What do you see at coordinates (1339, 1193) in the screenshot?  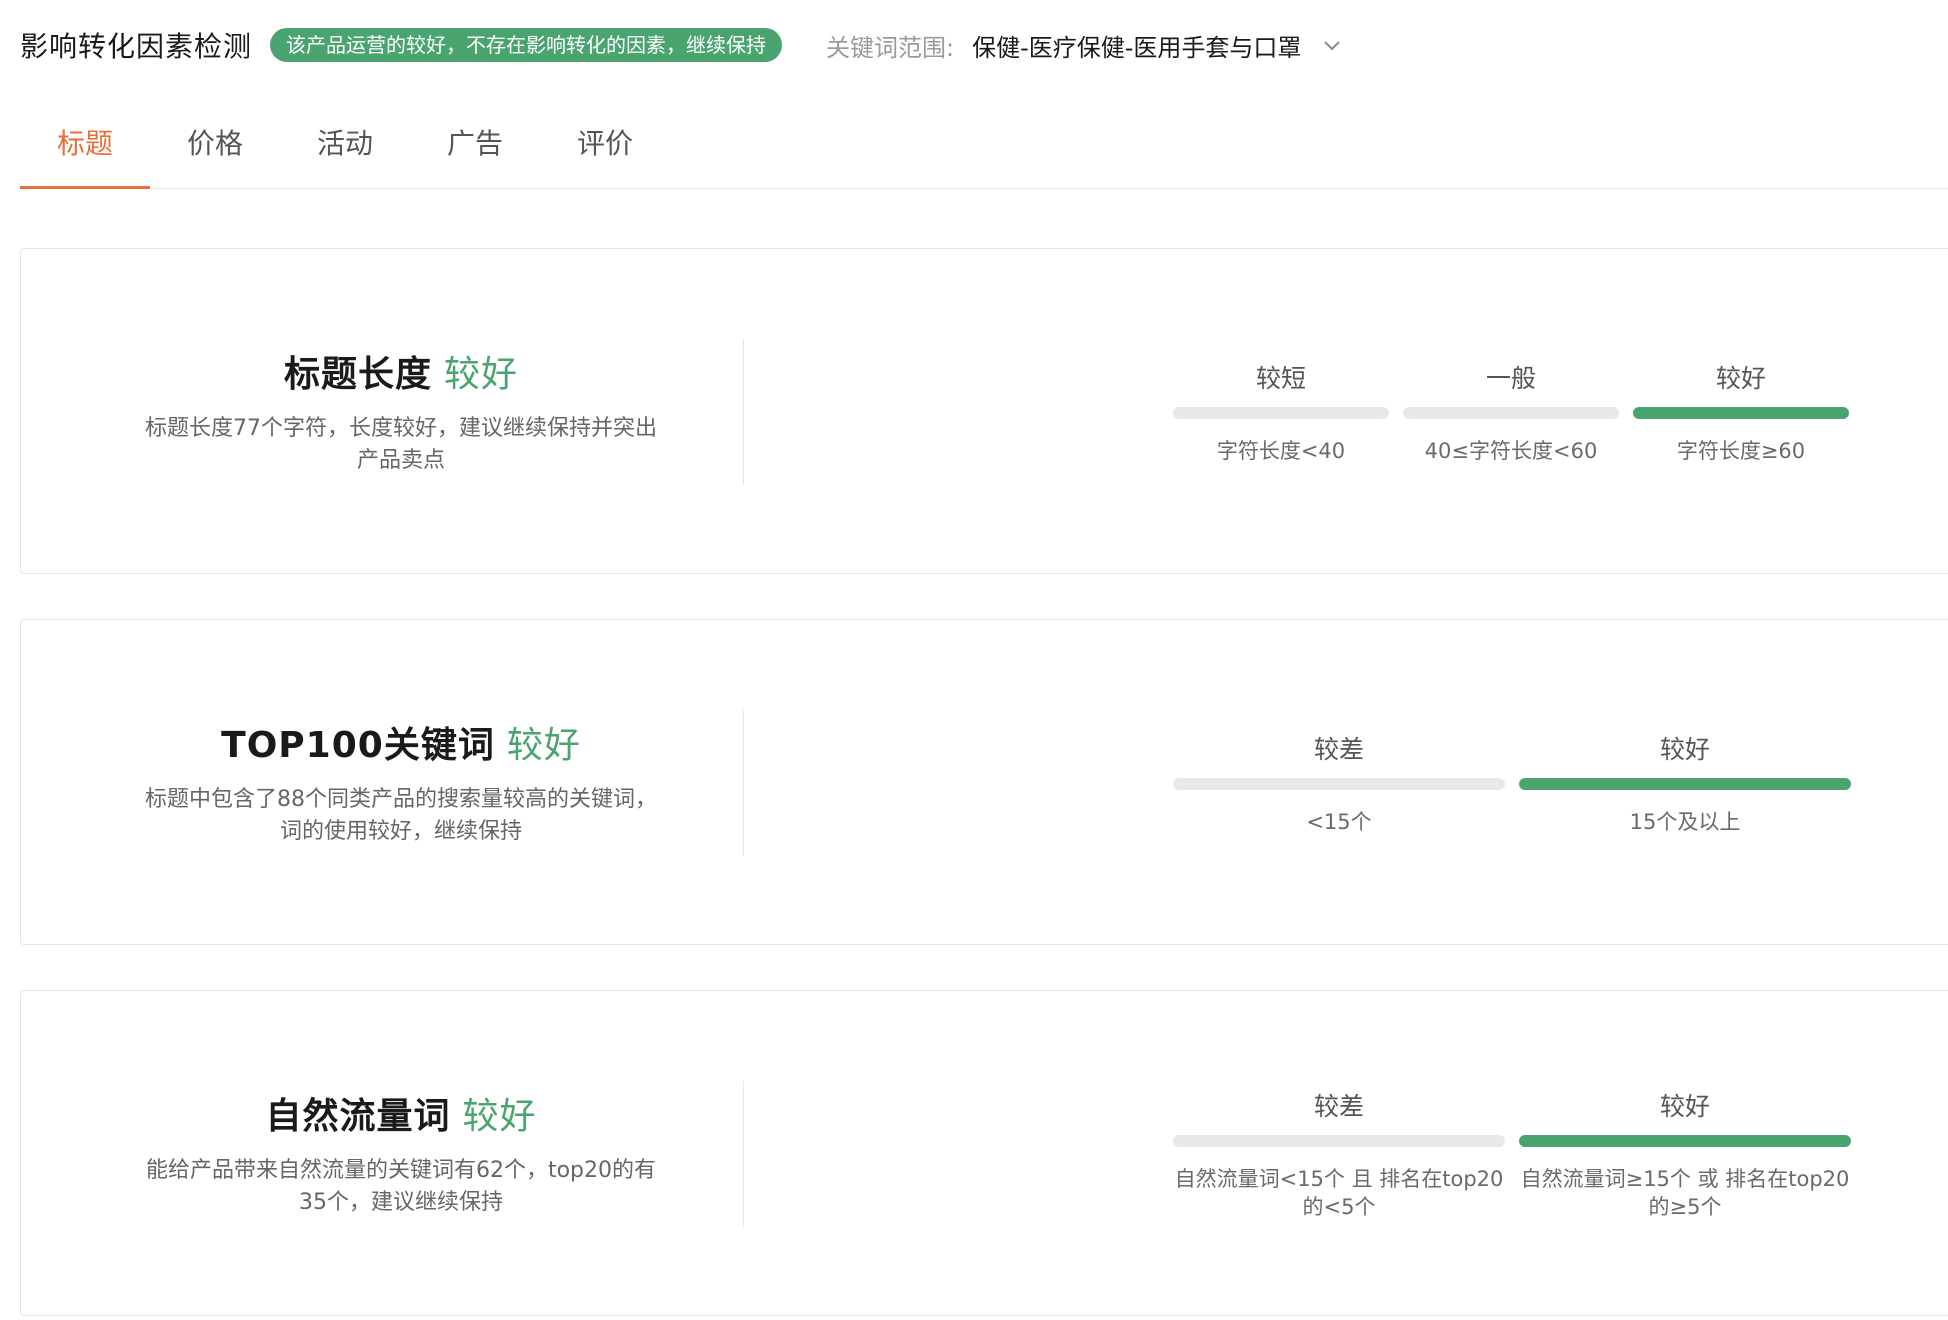 I see `scale-level-condition: 自然流量词<15个 且 排名在top20的<5个` at bounding box center [1339, 1193].